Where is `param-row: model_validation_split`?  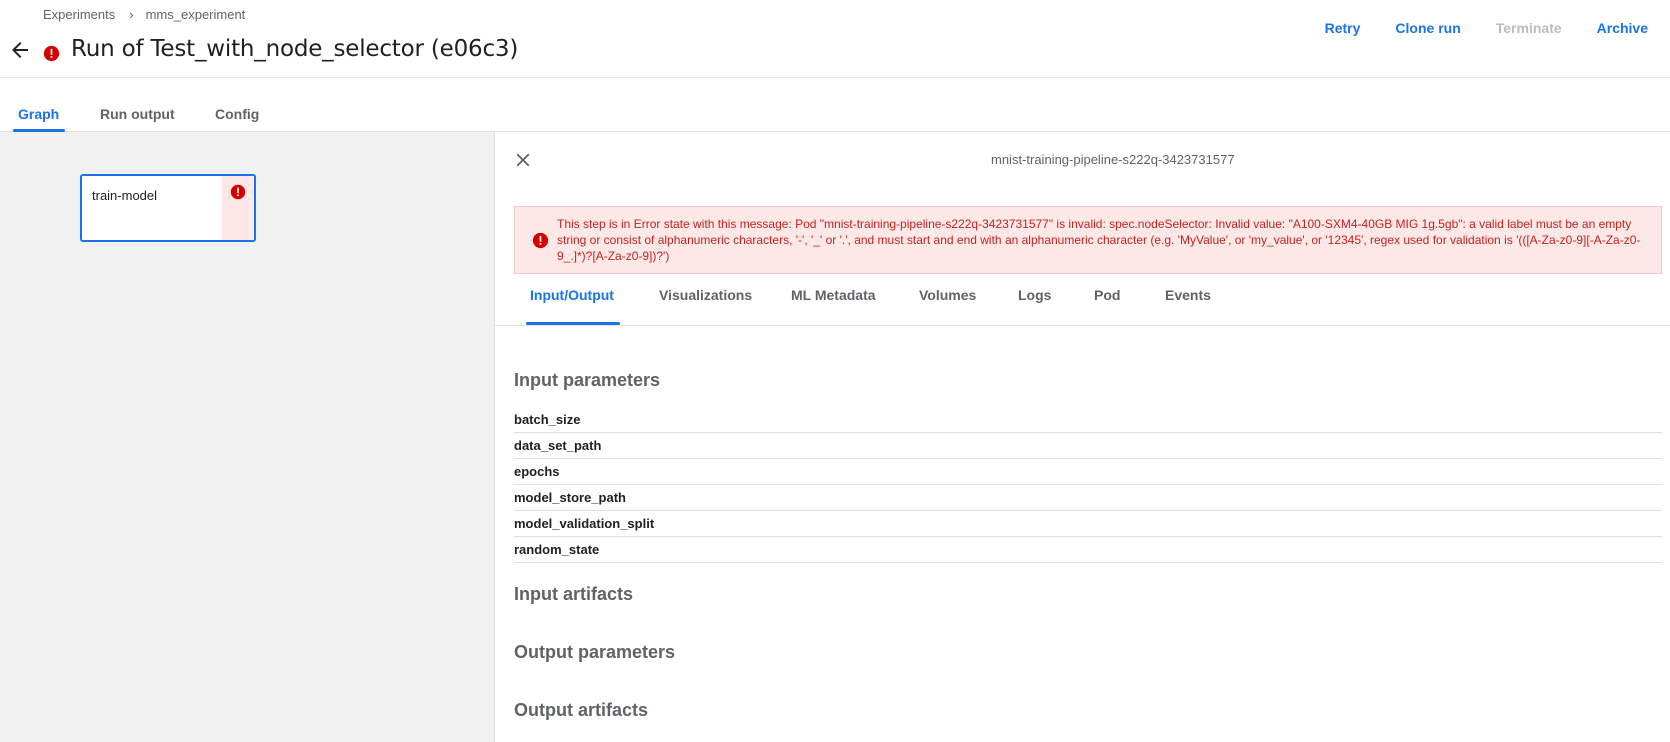 param-row: model_validation_split is located at coordinates (1088, 524).